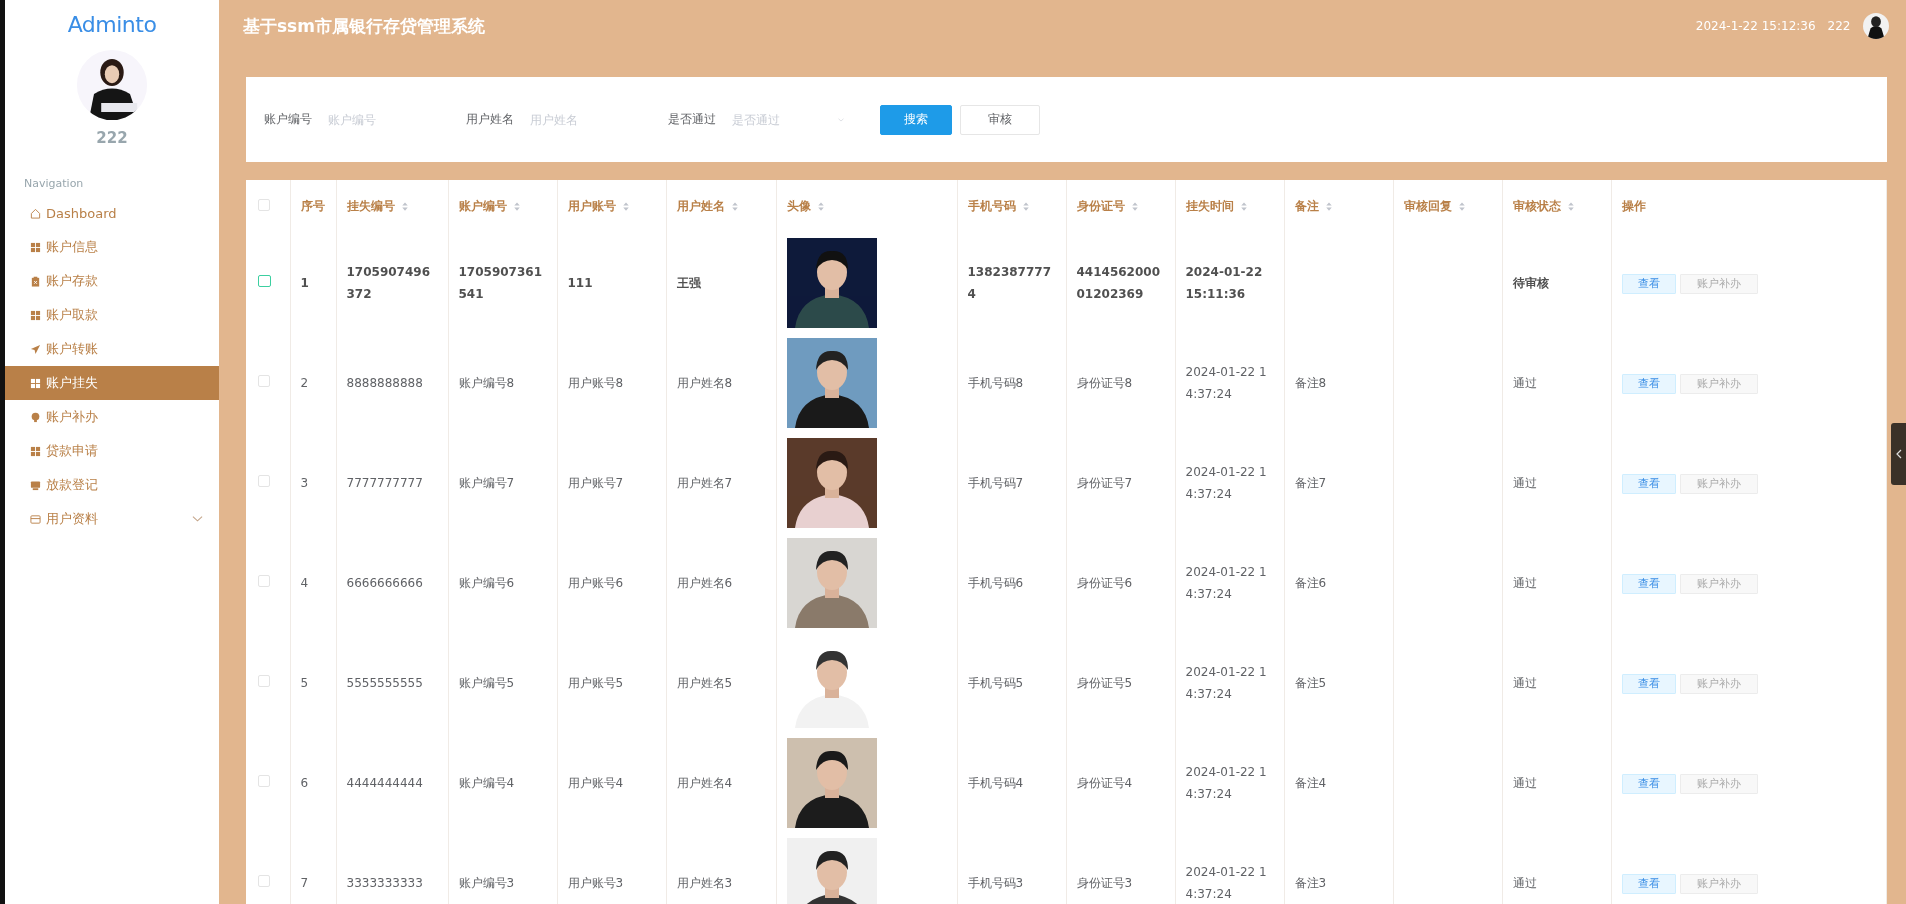 The height and width of the screenshot is (904, 1906). Describe the element at coordinates (995, 483) in the screenshot. I see `table-cell: 手机号码7` at that location.